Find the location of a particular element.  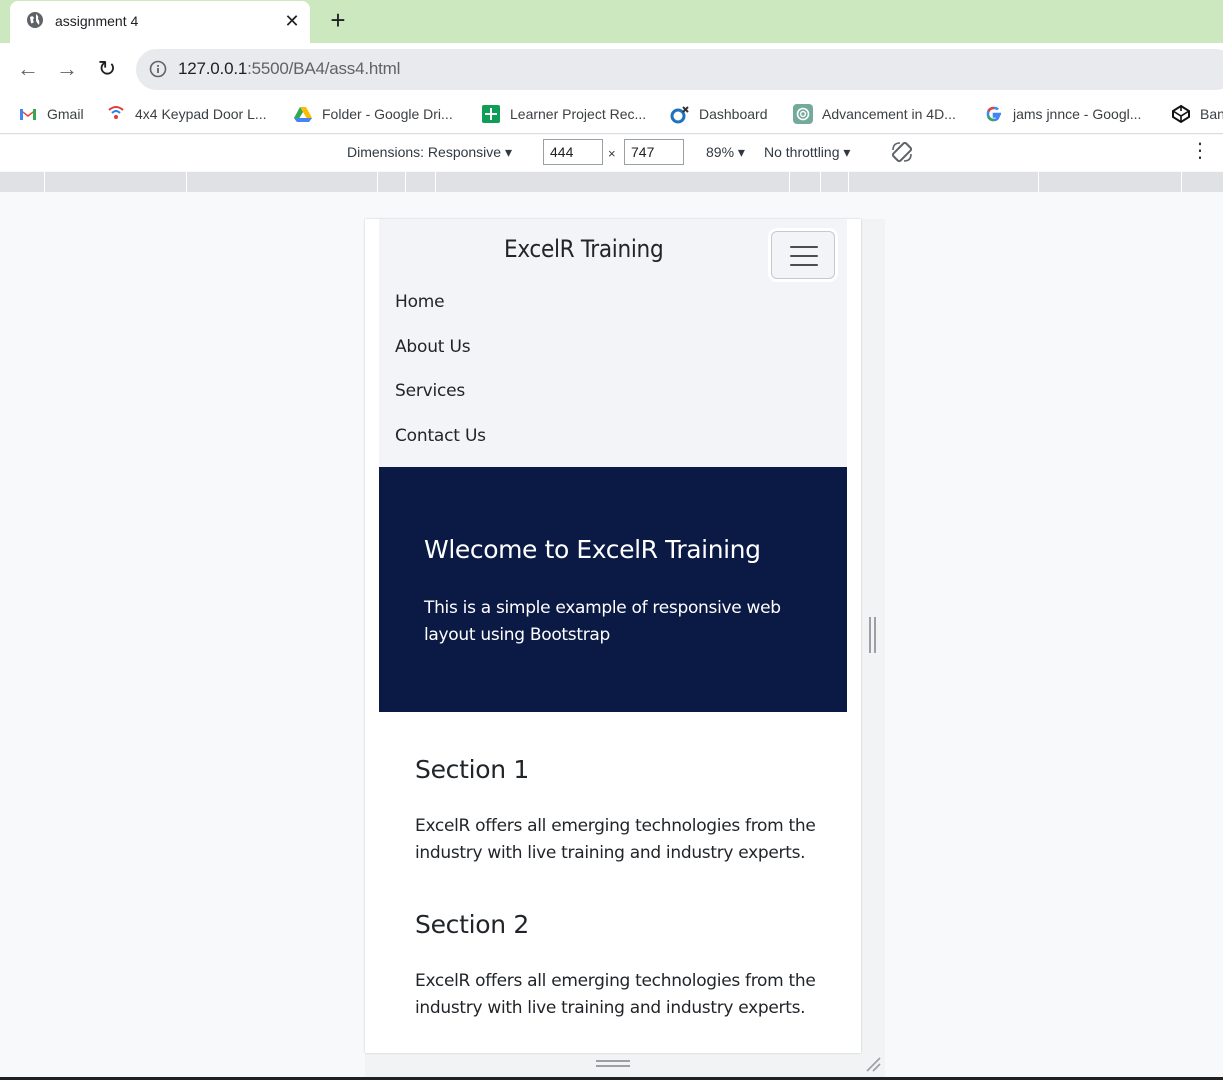

tab-title: assignment 4 is located at coordinates (97, 21).